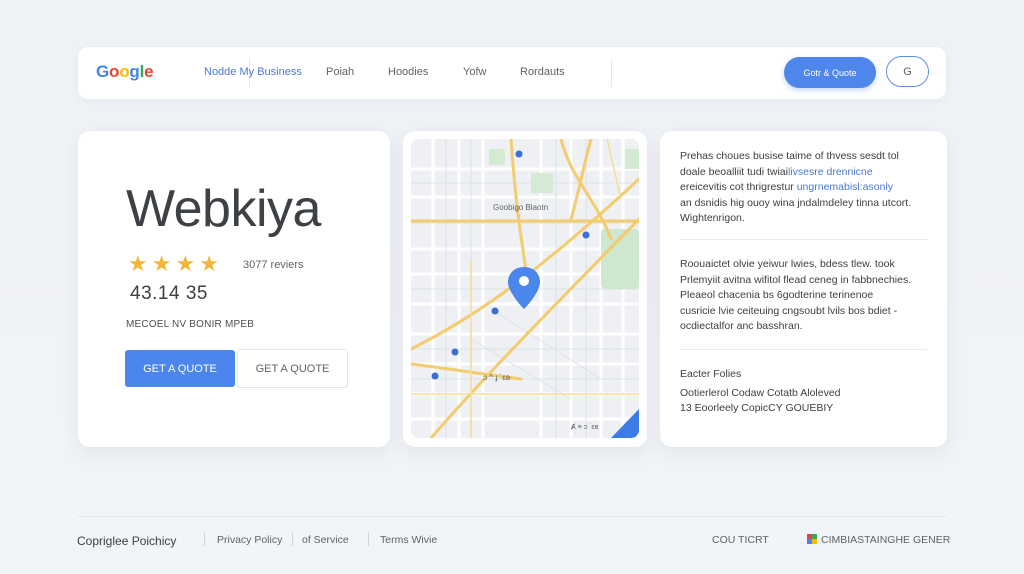 This screenshot has width=1024, height=574. I want to click on map-card: Goobigo Blaotn ɔ ^ ɟ ˙ɛʙ Ⱥ ≡ ɔ ˙ɛʙ, so click(525, 289).